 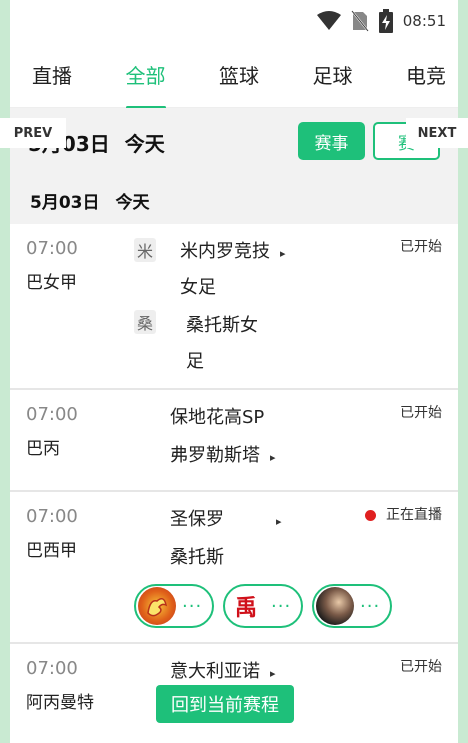 I want to click on section-heading: 5月03日 今天, so click(x=234, y=200).